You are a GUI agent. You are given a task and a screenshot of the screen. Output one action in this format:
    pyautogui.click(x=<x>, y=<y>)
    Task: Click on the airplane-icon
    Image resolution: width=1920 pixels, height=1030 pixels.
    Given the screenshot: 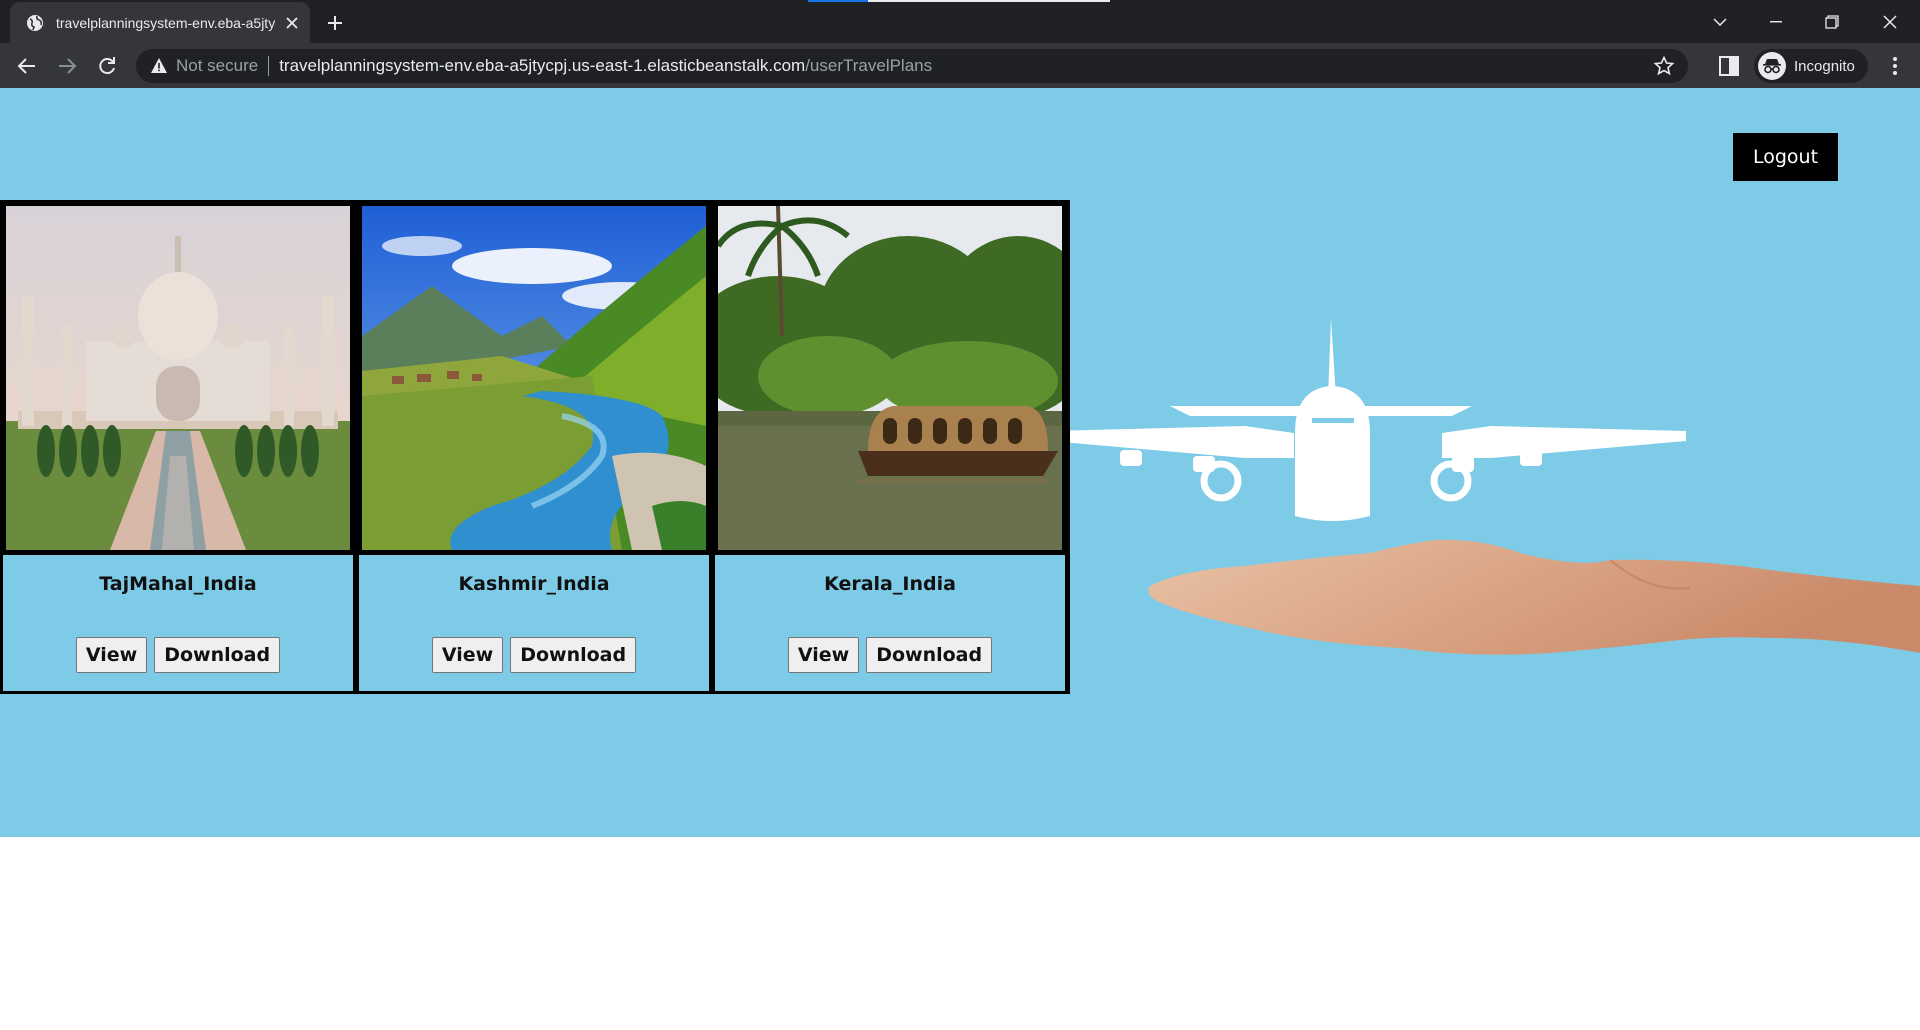 What is the action you would take?
    pyautogui.click(x=1368, y=419)
    